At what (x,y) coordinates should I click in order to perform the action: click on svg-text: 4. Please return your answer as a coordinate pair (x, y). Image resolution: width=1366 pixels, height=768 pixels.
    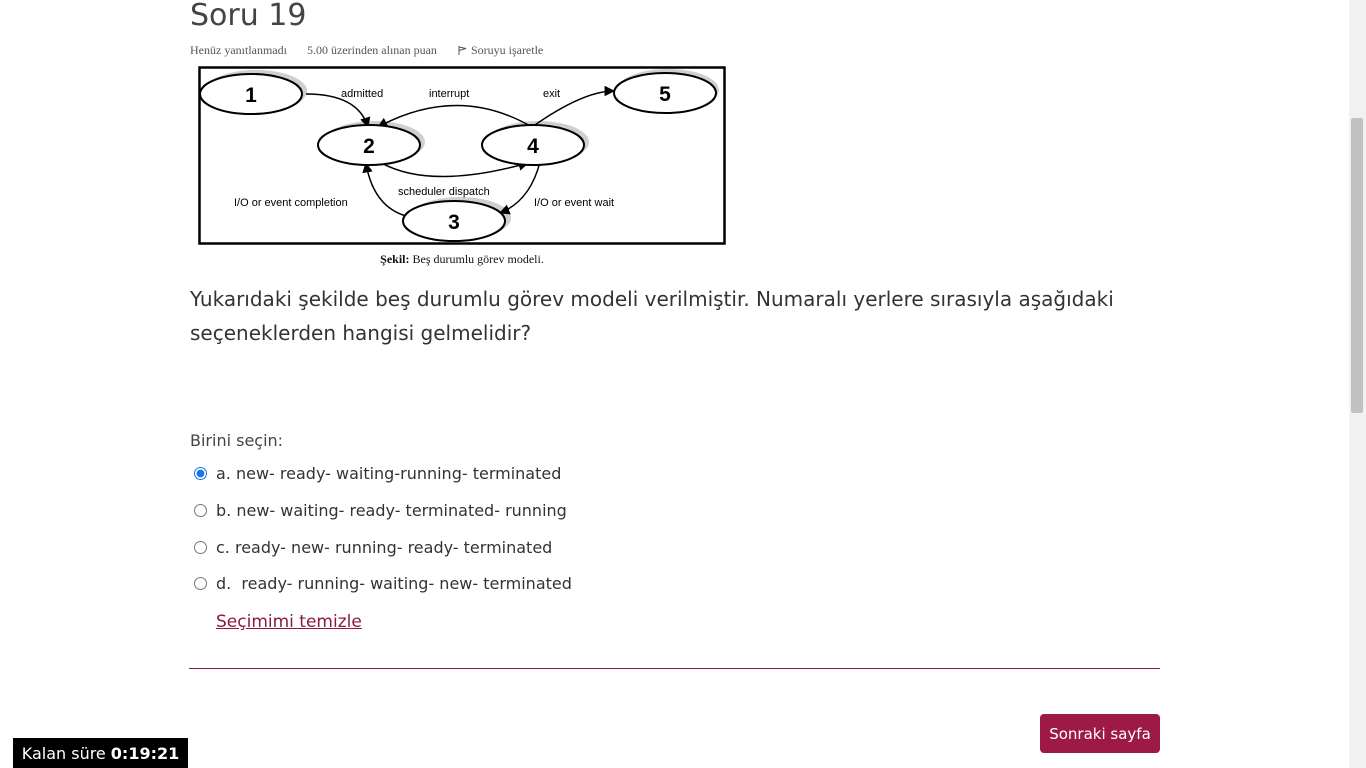
    Looking at the image, I should click on (533, 146).